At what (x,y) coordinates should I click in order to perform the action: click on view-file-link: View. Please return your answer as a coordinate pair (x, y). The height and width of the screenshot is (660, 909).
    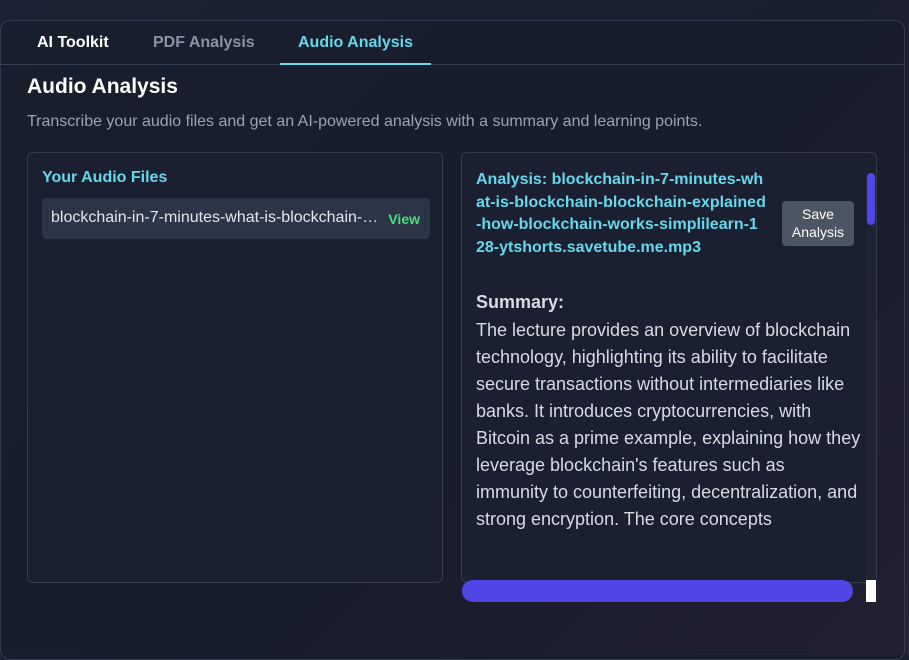
    Looking at the image, I should click on (404, 219).